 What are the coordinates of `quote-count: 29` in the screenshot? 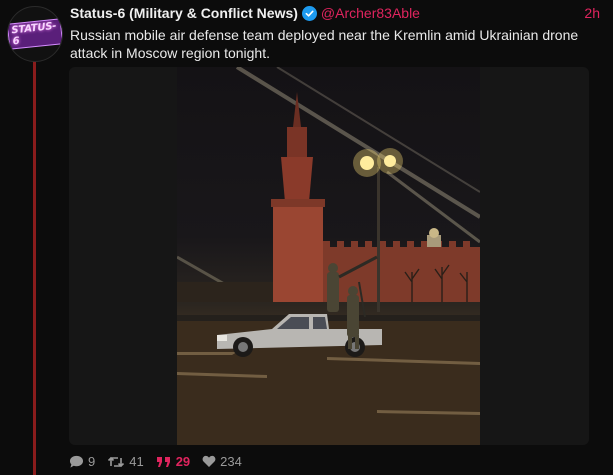 It's located at (183, 461).